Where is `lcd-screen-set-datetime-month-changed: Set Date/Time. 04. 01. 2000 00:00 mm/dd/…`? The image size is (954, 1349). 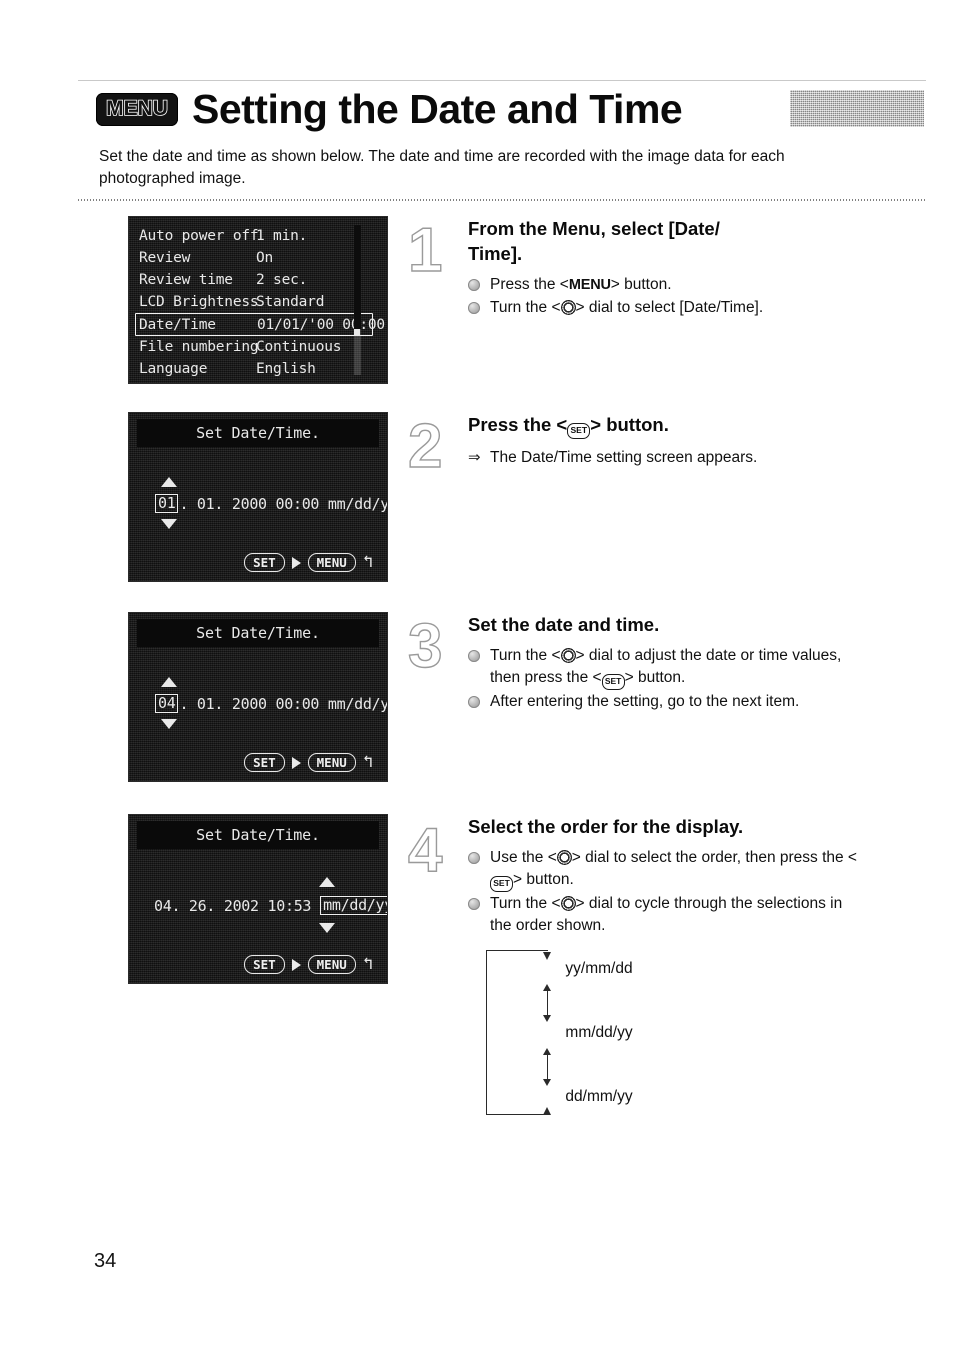 lcd-screen-set-datetime-month-changed: Set Date/Time. 04. 01. 2000 00:00 mm/dd/… is located at coordinates (258, 697).